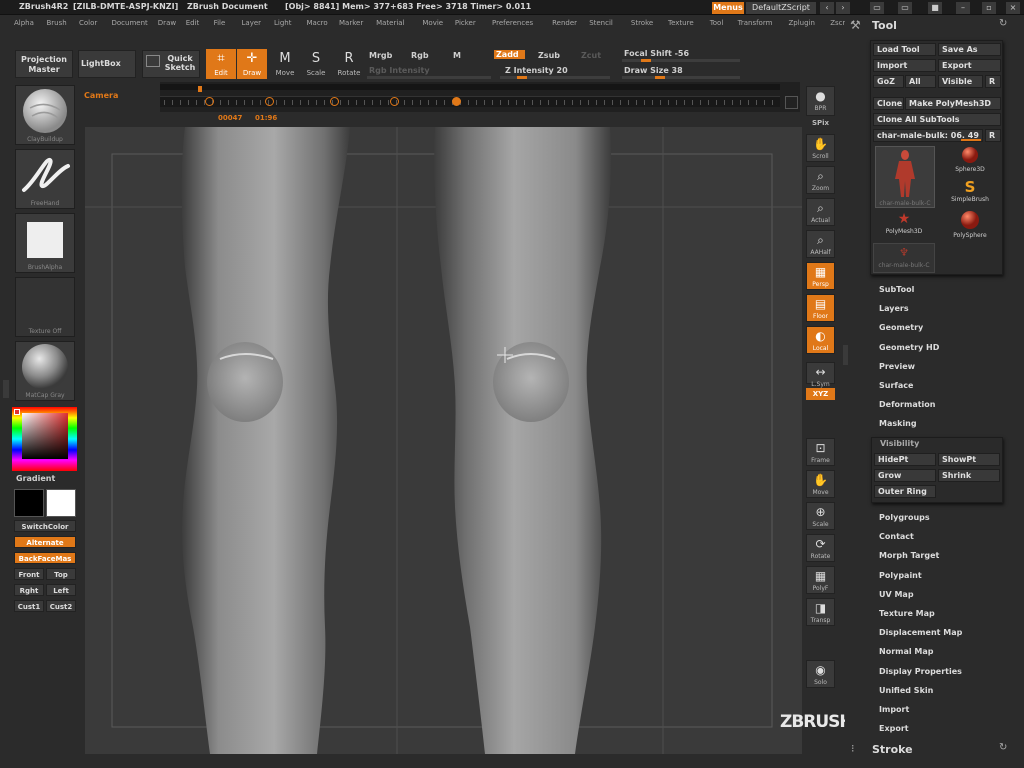 The height and width of the screenshot is (768, 1024). Describe the element at coordinates (1003, 747) in the screenshot. I see `stroke-refresh-icon: ↻` at that location.